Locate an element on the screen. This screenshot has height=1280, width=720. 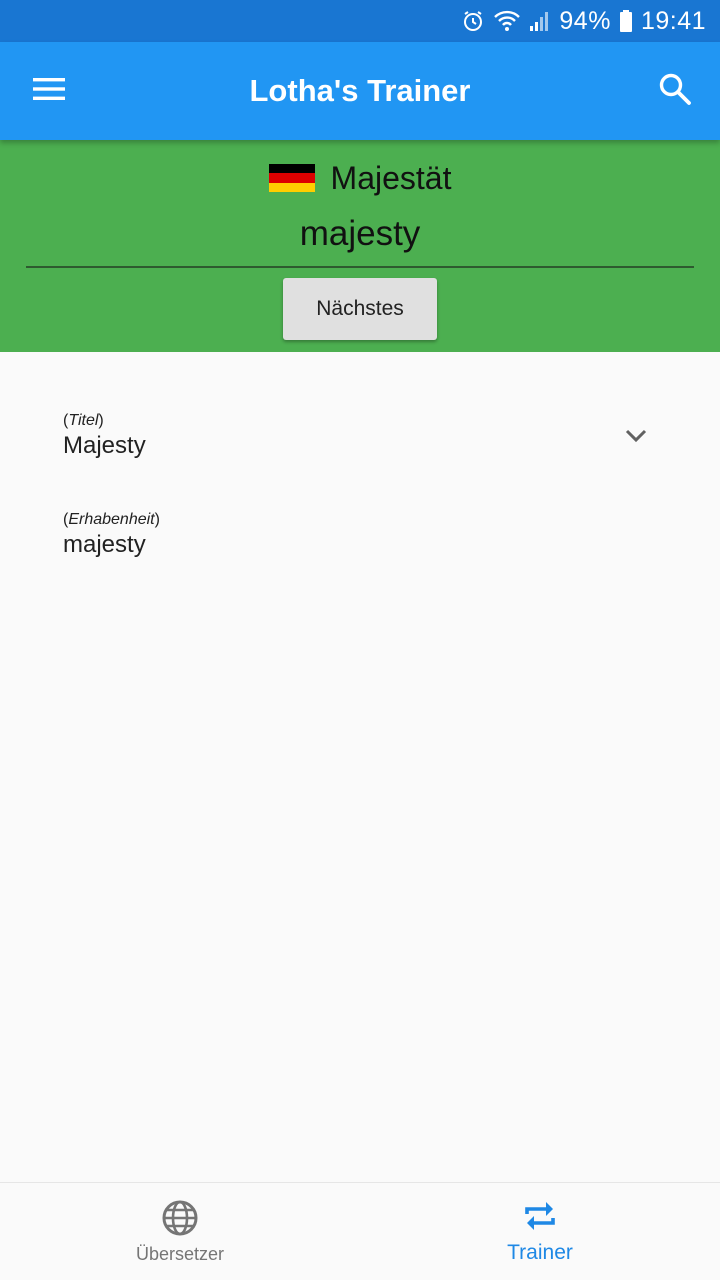
result-value: Majesty is located at coordinates (104, 445).